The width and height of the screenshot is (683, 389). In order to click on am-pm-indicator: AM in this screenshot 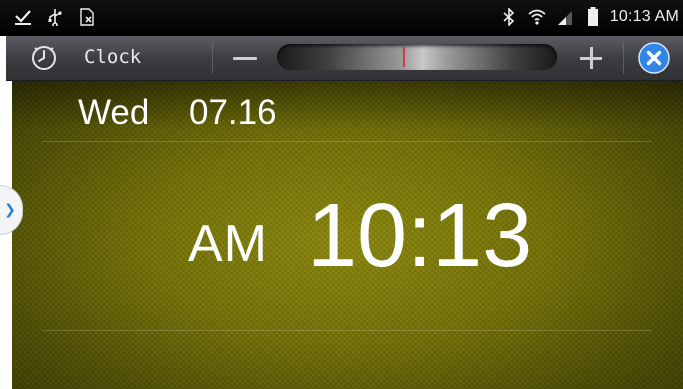, I will do `click(228, 244)`.